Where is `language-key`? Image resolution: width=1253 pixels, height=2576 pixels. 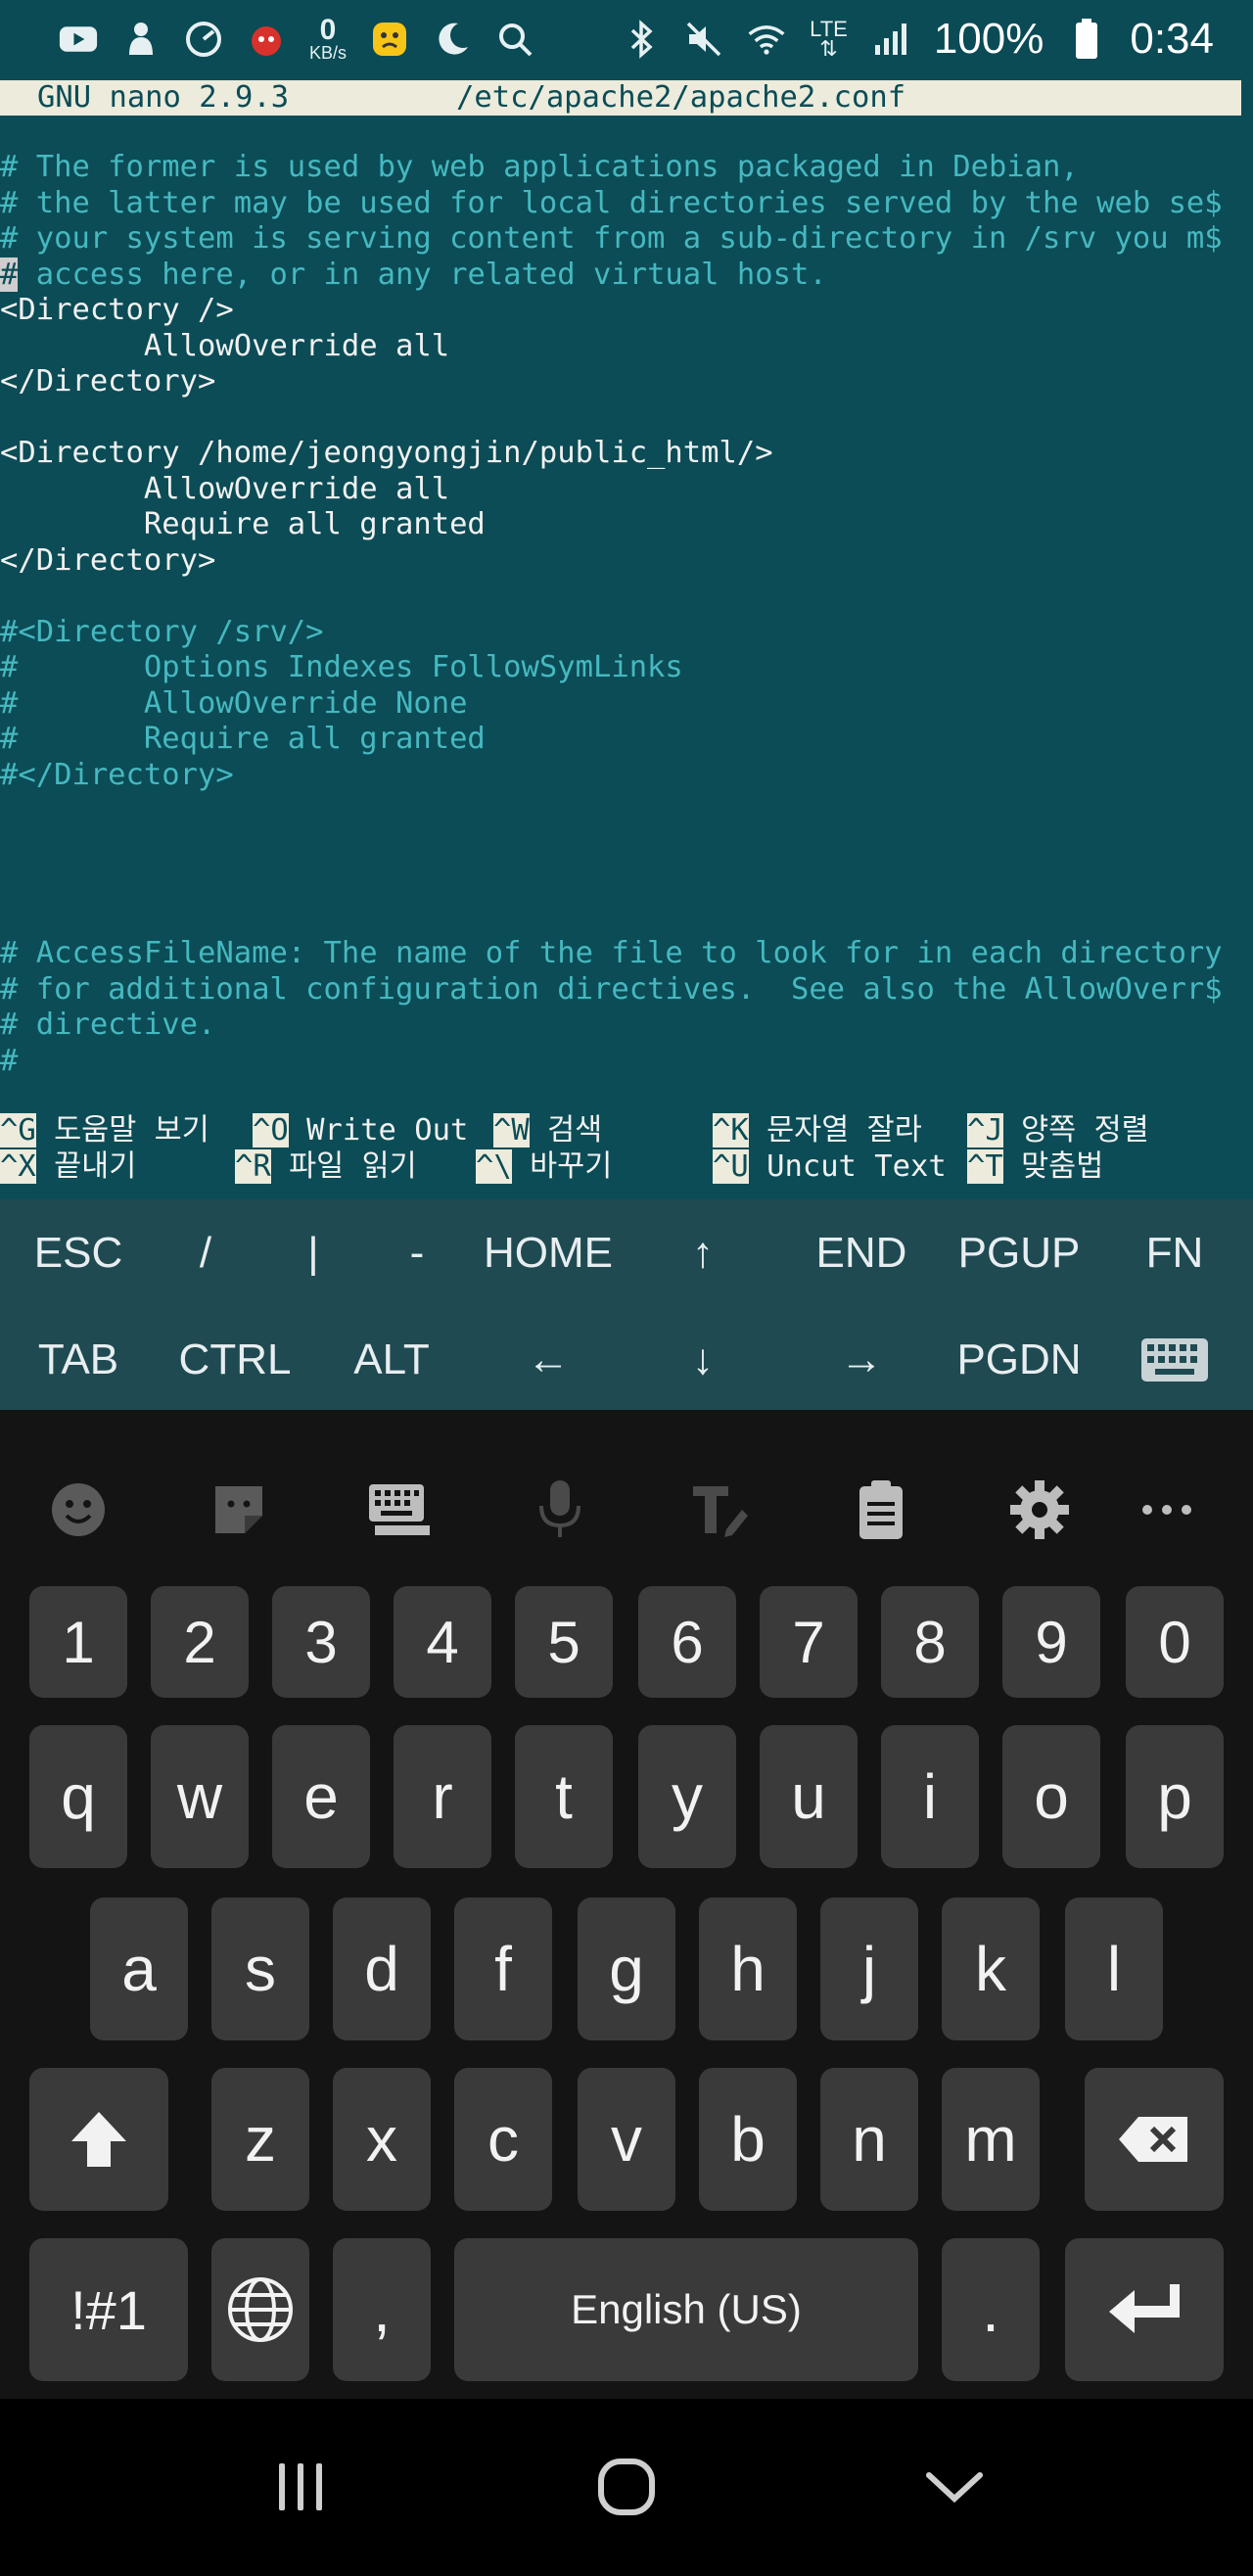
language-key is located at coordinates (260, 2309).